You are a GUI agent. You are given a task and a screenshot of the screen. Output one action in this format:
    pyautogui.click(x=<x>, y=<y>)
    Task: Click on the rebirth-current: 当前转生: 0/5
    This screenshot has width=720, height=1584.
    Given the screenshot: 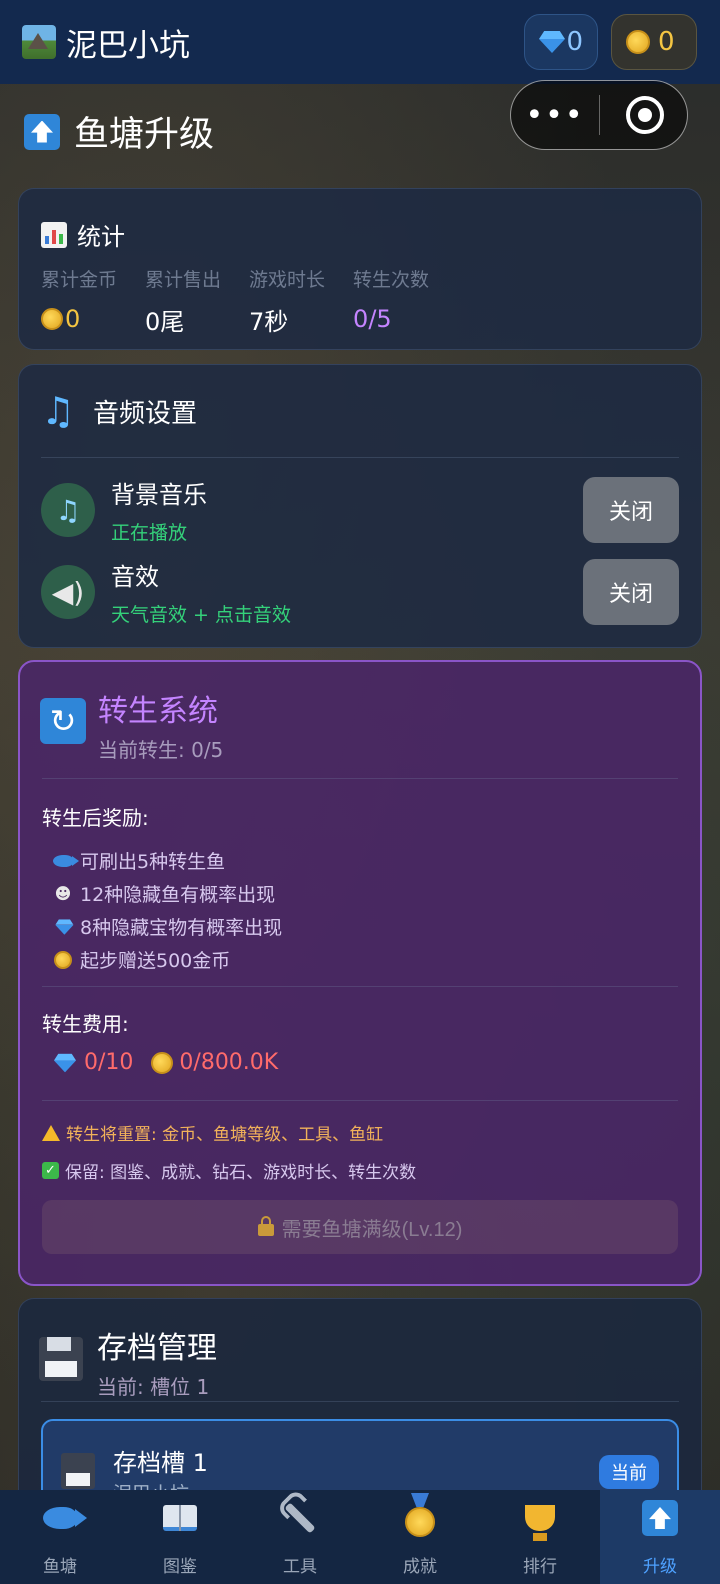 What is the action you would take?
    pyautogui.click(x=161, y=750)
    